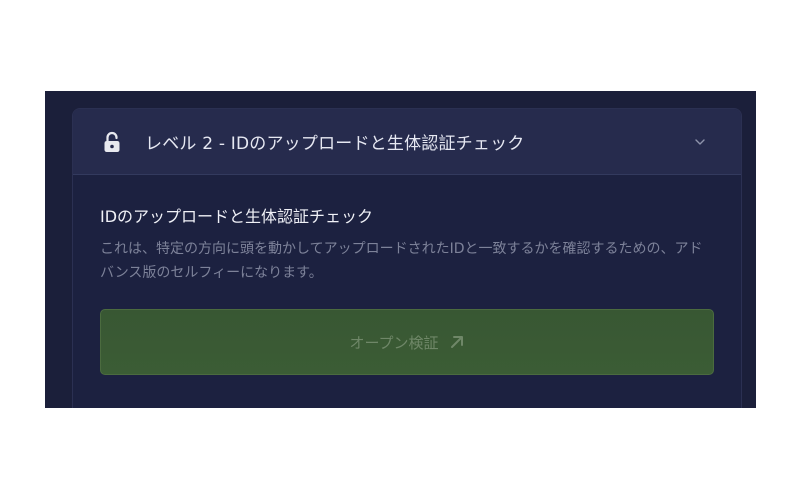 This screenshot has height=500, width=800. I want to click on open-verification-button-label: オープン検証, so click(394, 342).